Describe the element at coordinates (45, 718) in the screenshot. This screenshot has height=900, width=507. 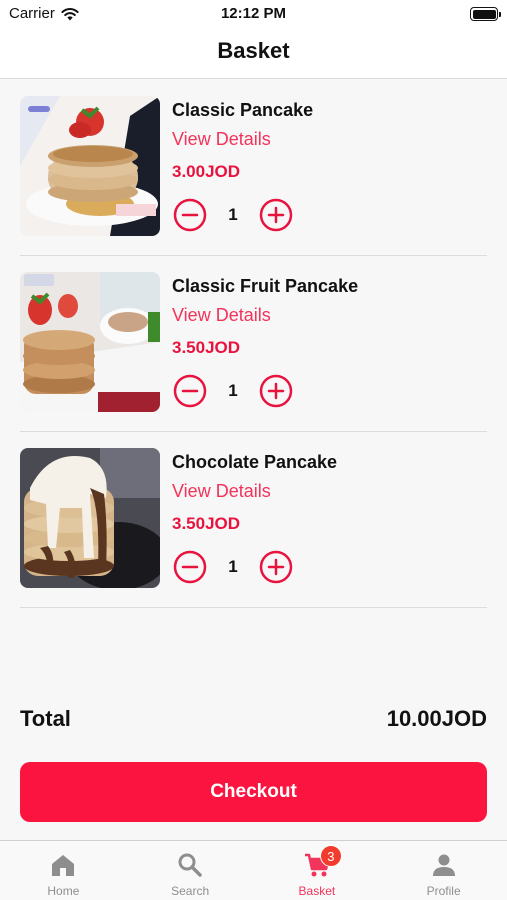
I see `total-label: Total` at that location.